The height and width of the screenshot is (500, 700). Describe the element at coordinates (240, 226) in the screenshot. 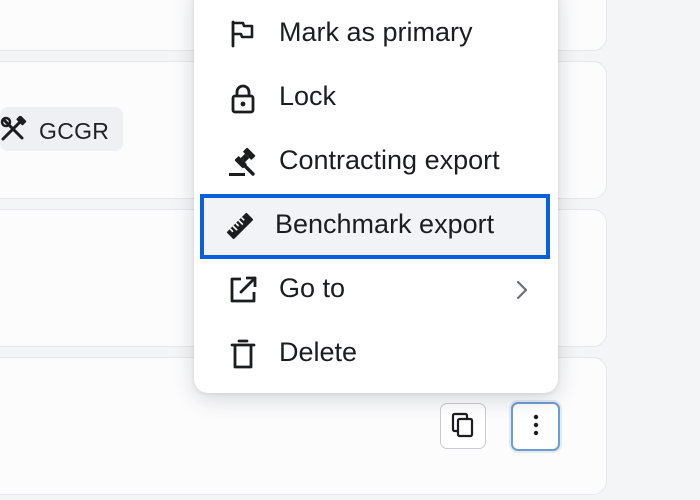

I see `ruler-icon` at that location.